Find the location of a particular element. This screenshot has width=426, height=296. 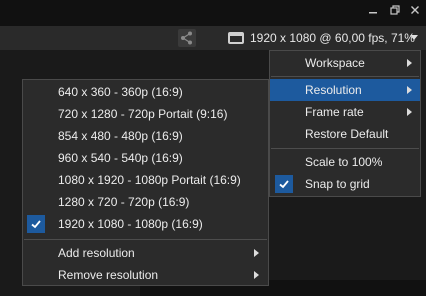

resolution-option: 960 x 540 - 540p (16:9) is located at coordinates (145, 158).